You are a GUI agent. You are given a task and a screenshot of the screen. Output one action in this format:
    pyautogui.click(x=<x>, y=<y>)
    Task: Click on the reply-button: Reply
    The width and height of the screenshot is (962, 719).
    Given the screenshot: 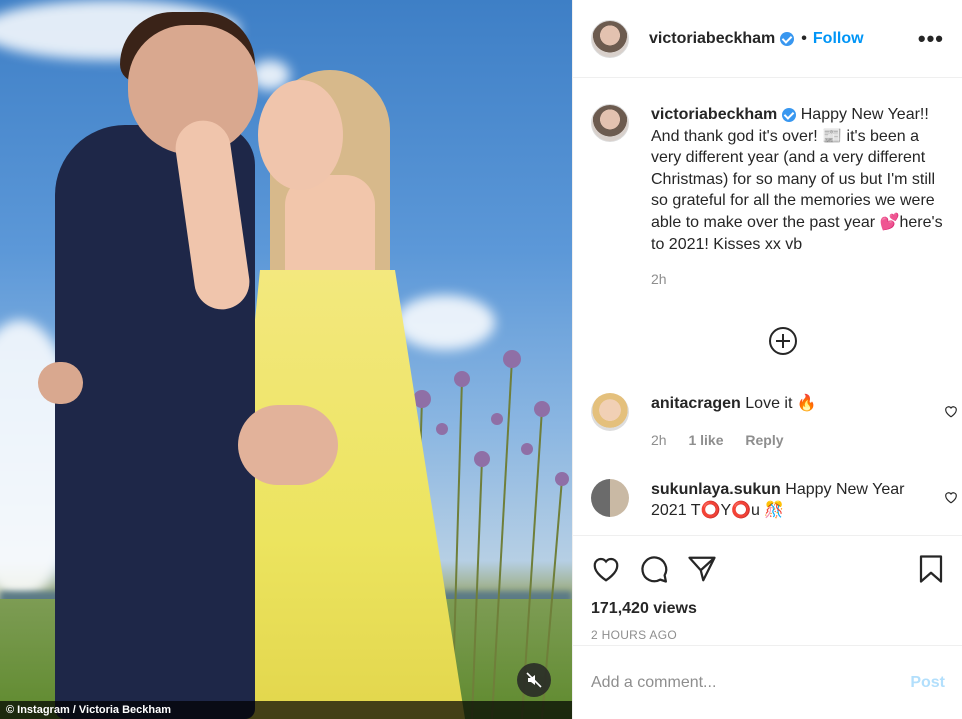 What is the action you would take?
    pyautogui.click(x=764, y=440)
    